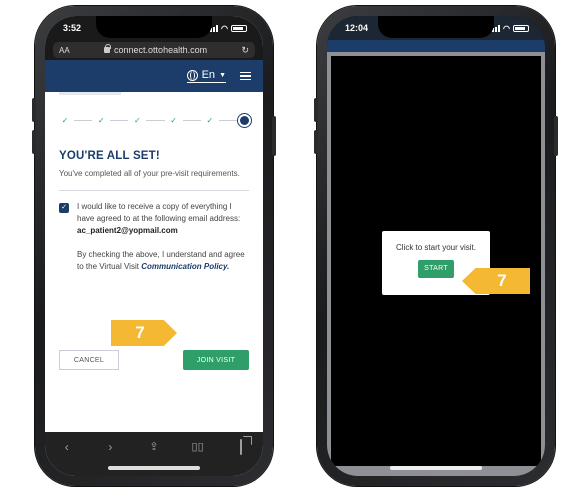  Describe the element at coordinates (108, 48) in the screenshot. I see `lock-icon` at that location.